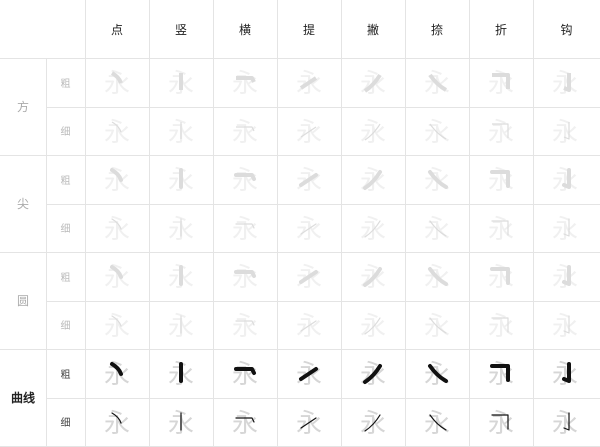 This screenshot has width=600, height=447. Describe the element at coordinates (566, 29) in the screenshot. I see `column-header: 钩` at that location.